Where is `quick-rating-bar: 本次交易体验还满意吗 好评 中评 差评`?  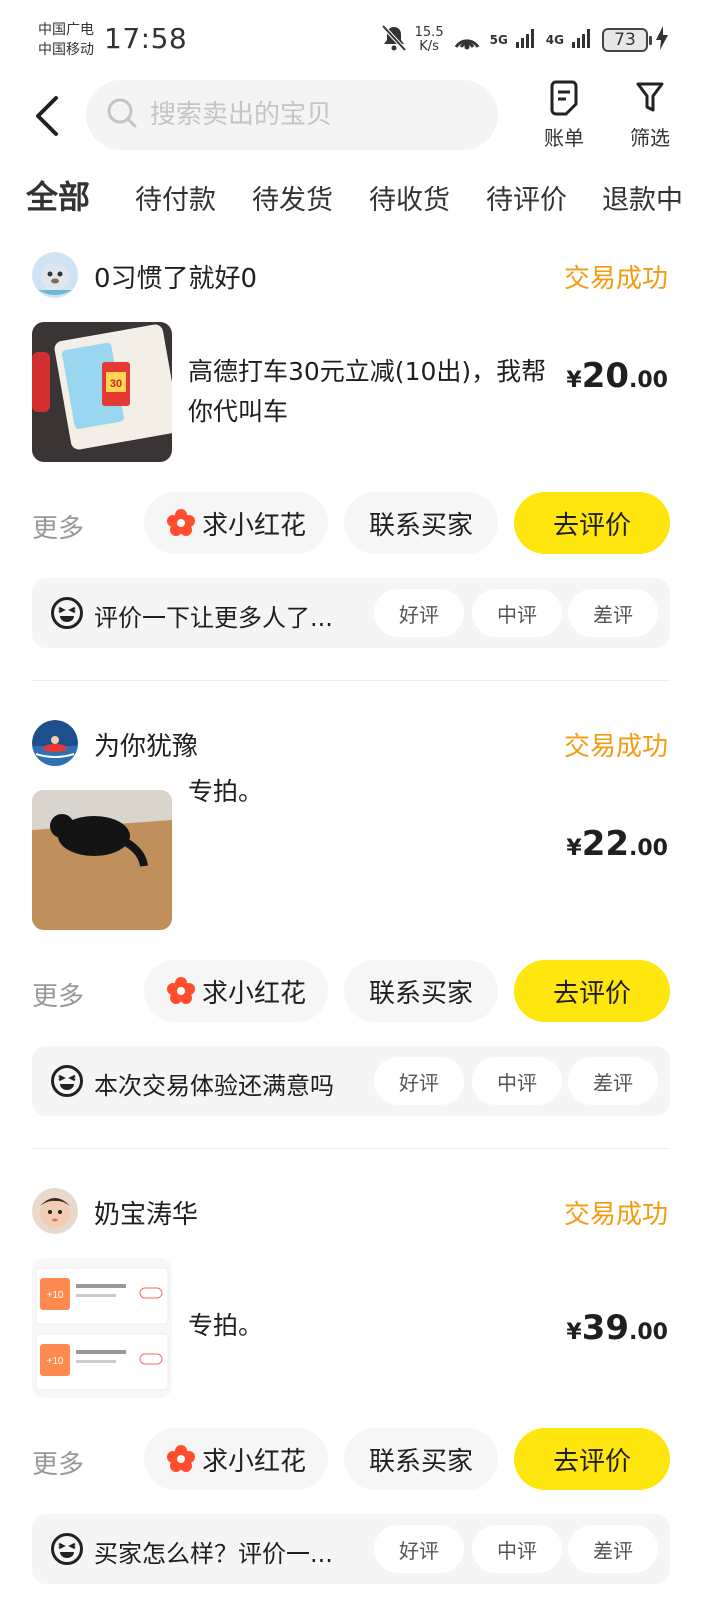
quick-rating-bar: 本次交易体验还满意吗 好评 中评 差评 is located at coordinates (351, 1081).